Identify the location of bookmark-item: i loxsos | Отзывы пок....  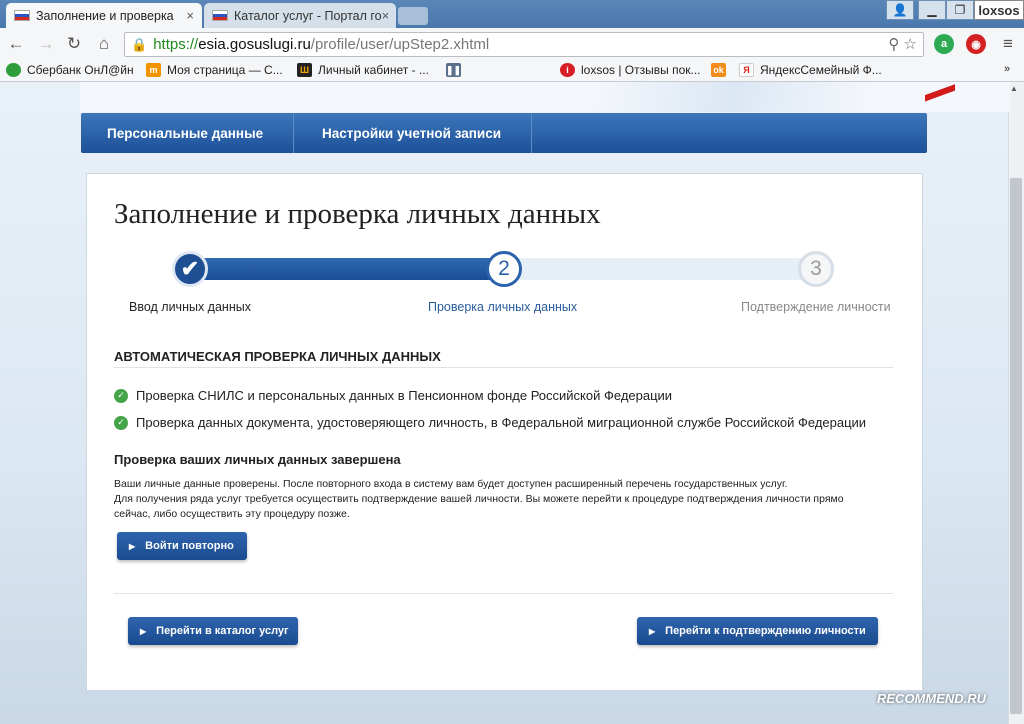
(630, 70).